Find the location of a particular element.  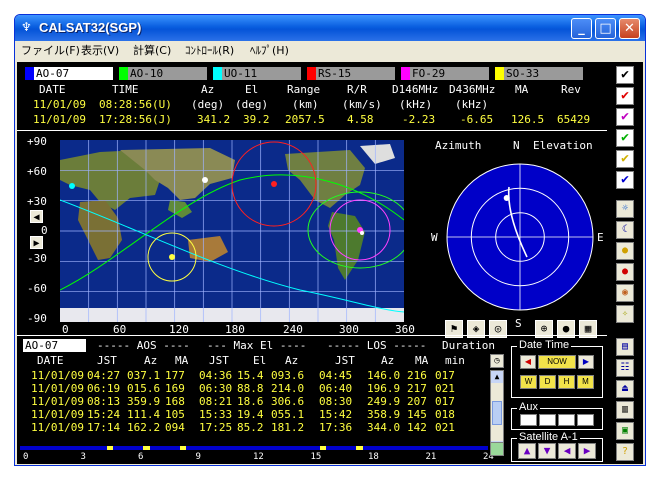

table-cell: 15:33 is located at coordinates (216, 414).